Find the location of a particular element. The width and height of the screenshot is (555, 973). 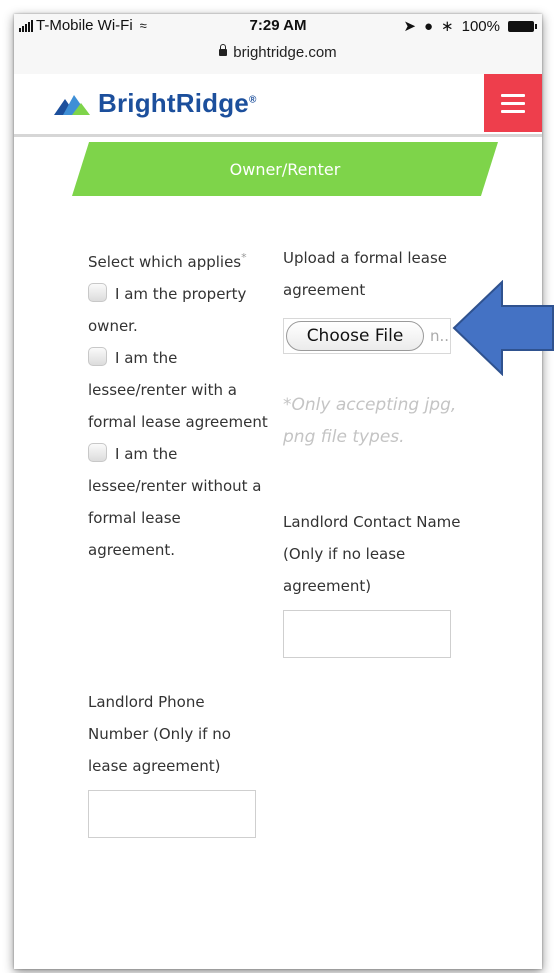

section-title: Owner/Renter is located at coordinates (285, 169).